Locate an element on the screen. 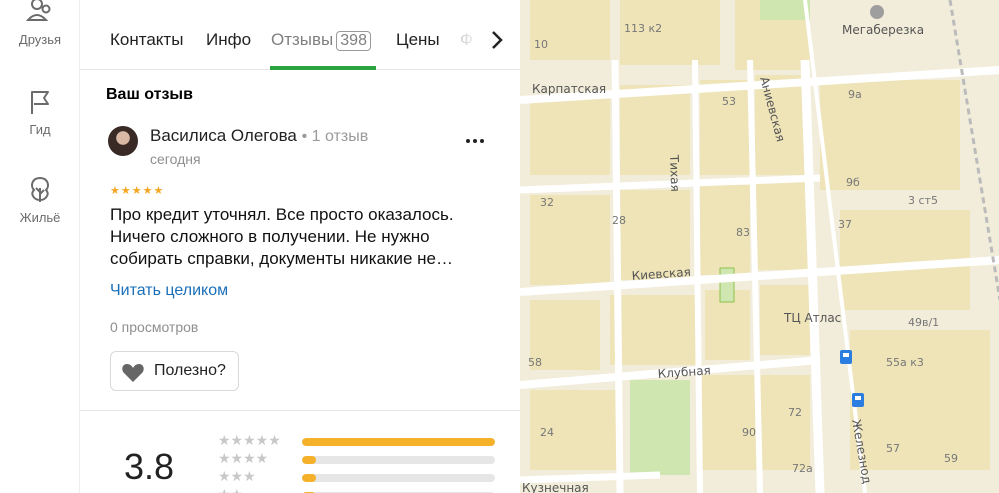 The image size is (999, 493). house-number: 3 ст5 is located at coordinates (923, 200).